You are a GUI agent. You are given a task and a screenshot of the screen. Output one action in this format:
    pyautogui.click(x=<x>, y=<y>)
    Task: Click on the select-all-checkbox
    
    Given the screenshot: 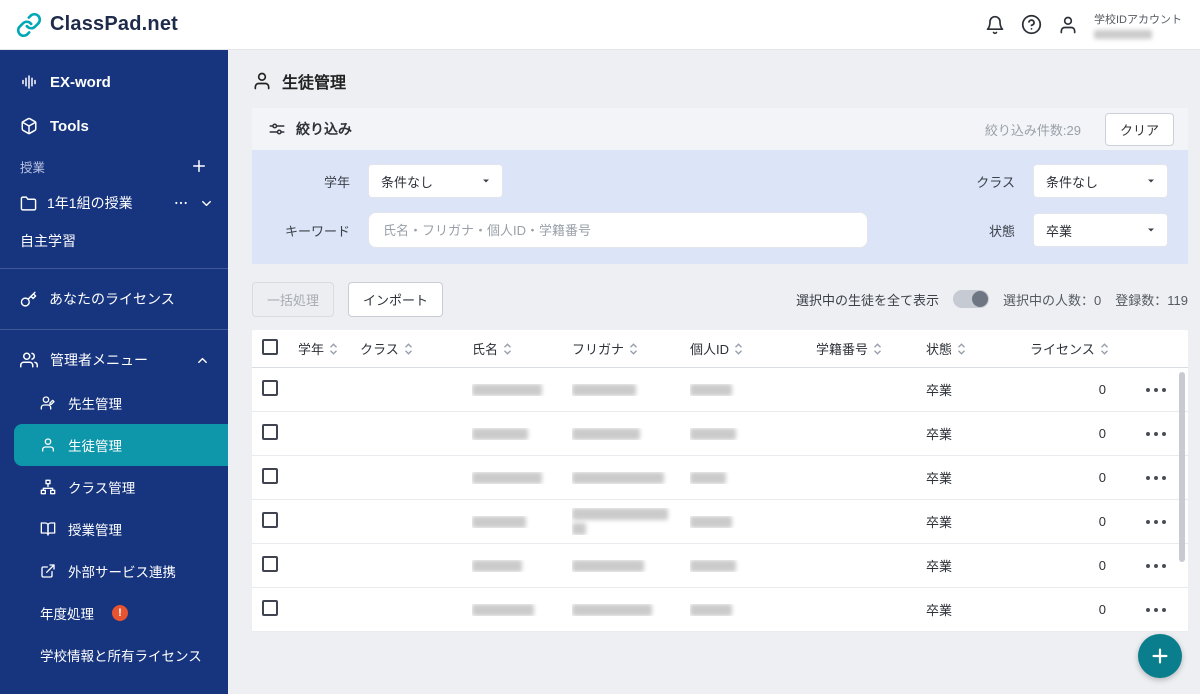 What is the action you would take?
    pyautogui.click(x=270, y=347)
    